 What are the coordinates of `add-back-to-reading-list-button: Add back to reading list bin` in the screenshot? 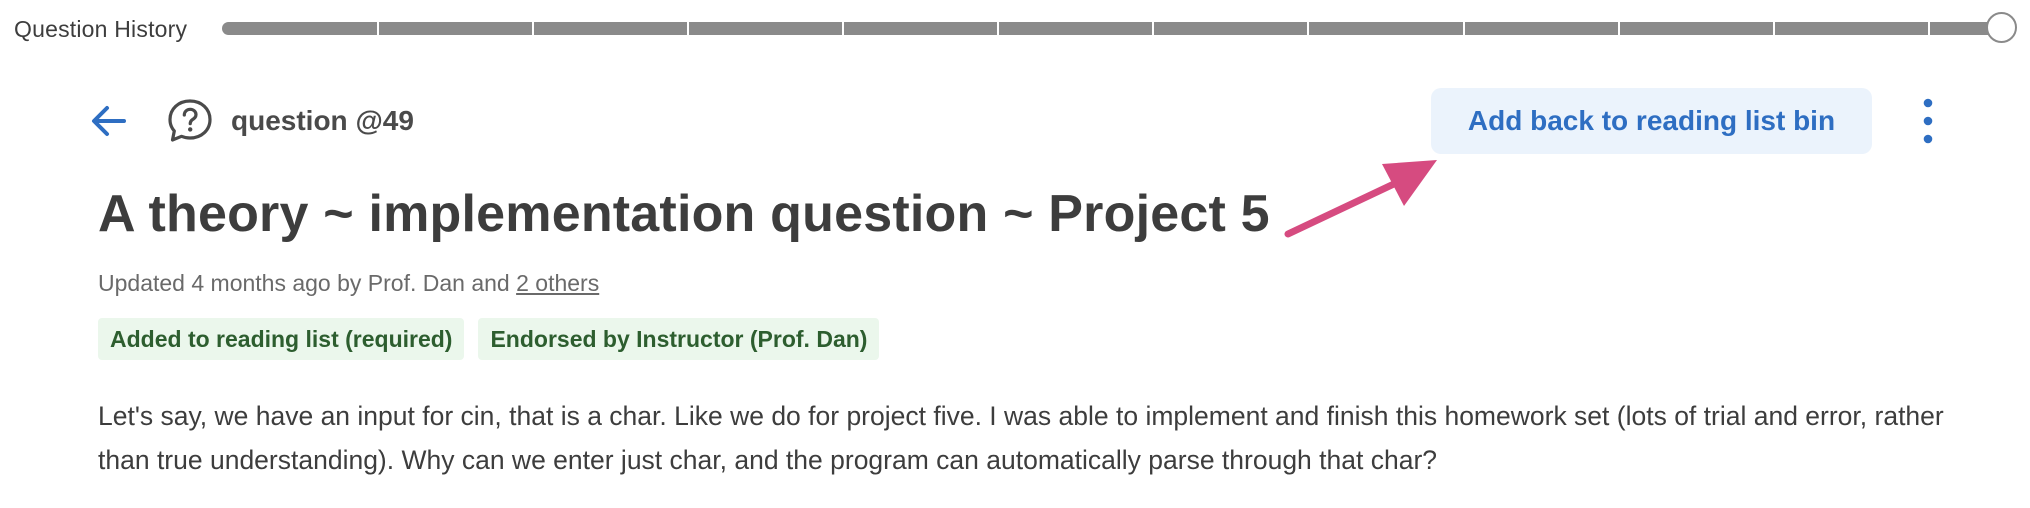 It's located at (1651, 121).